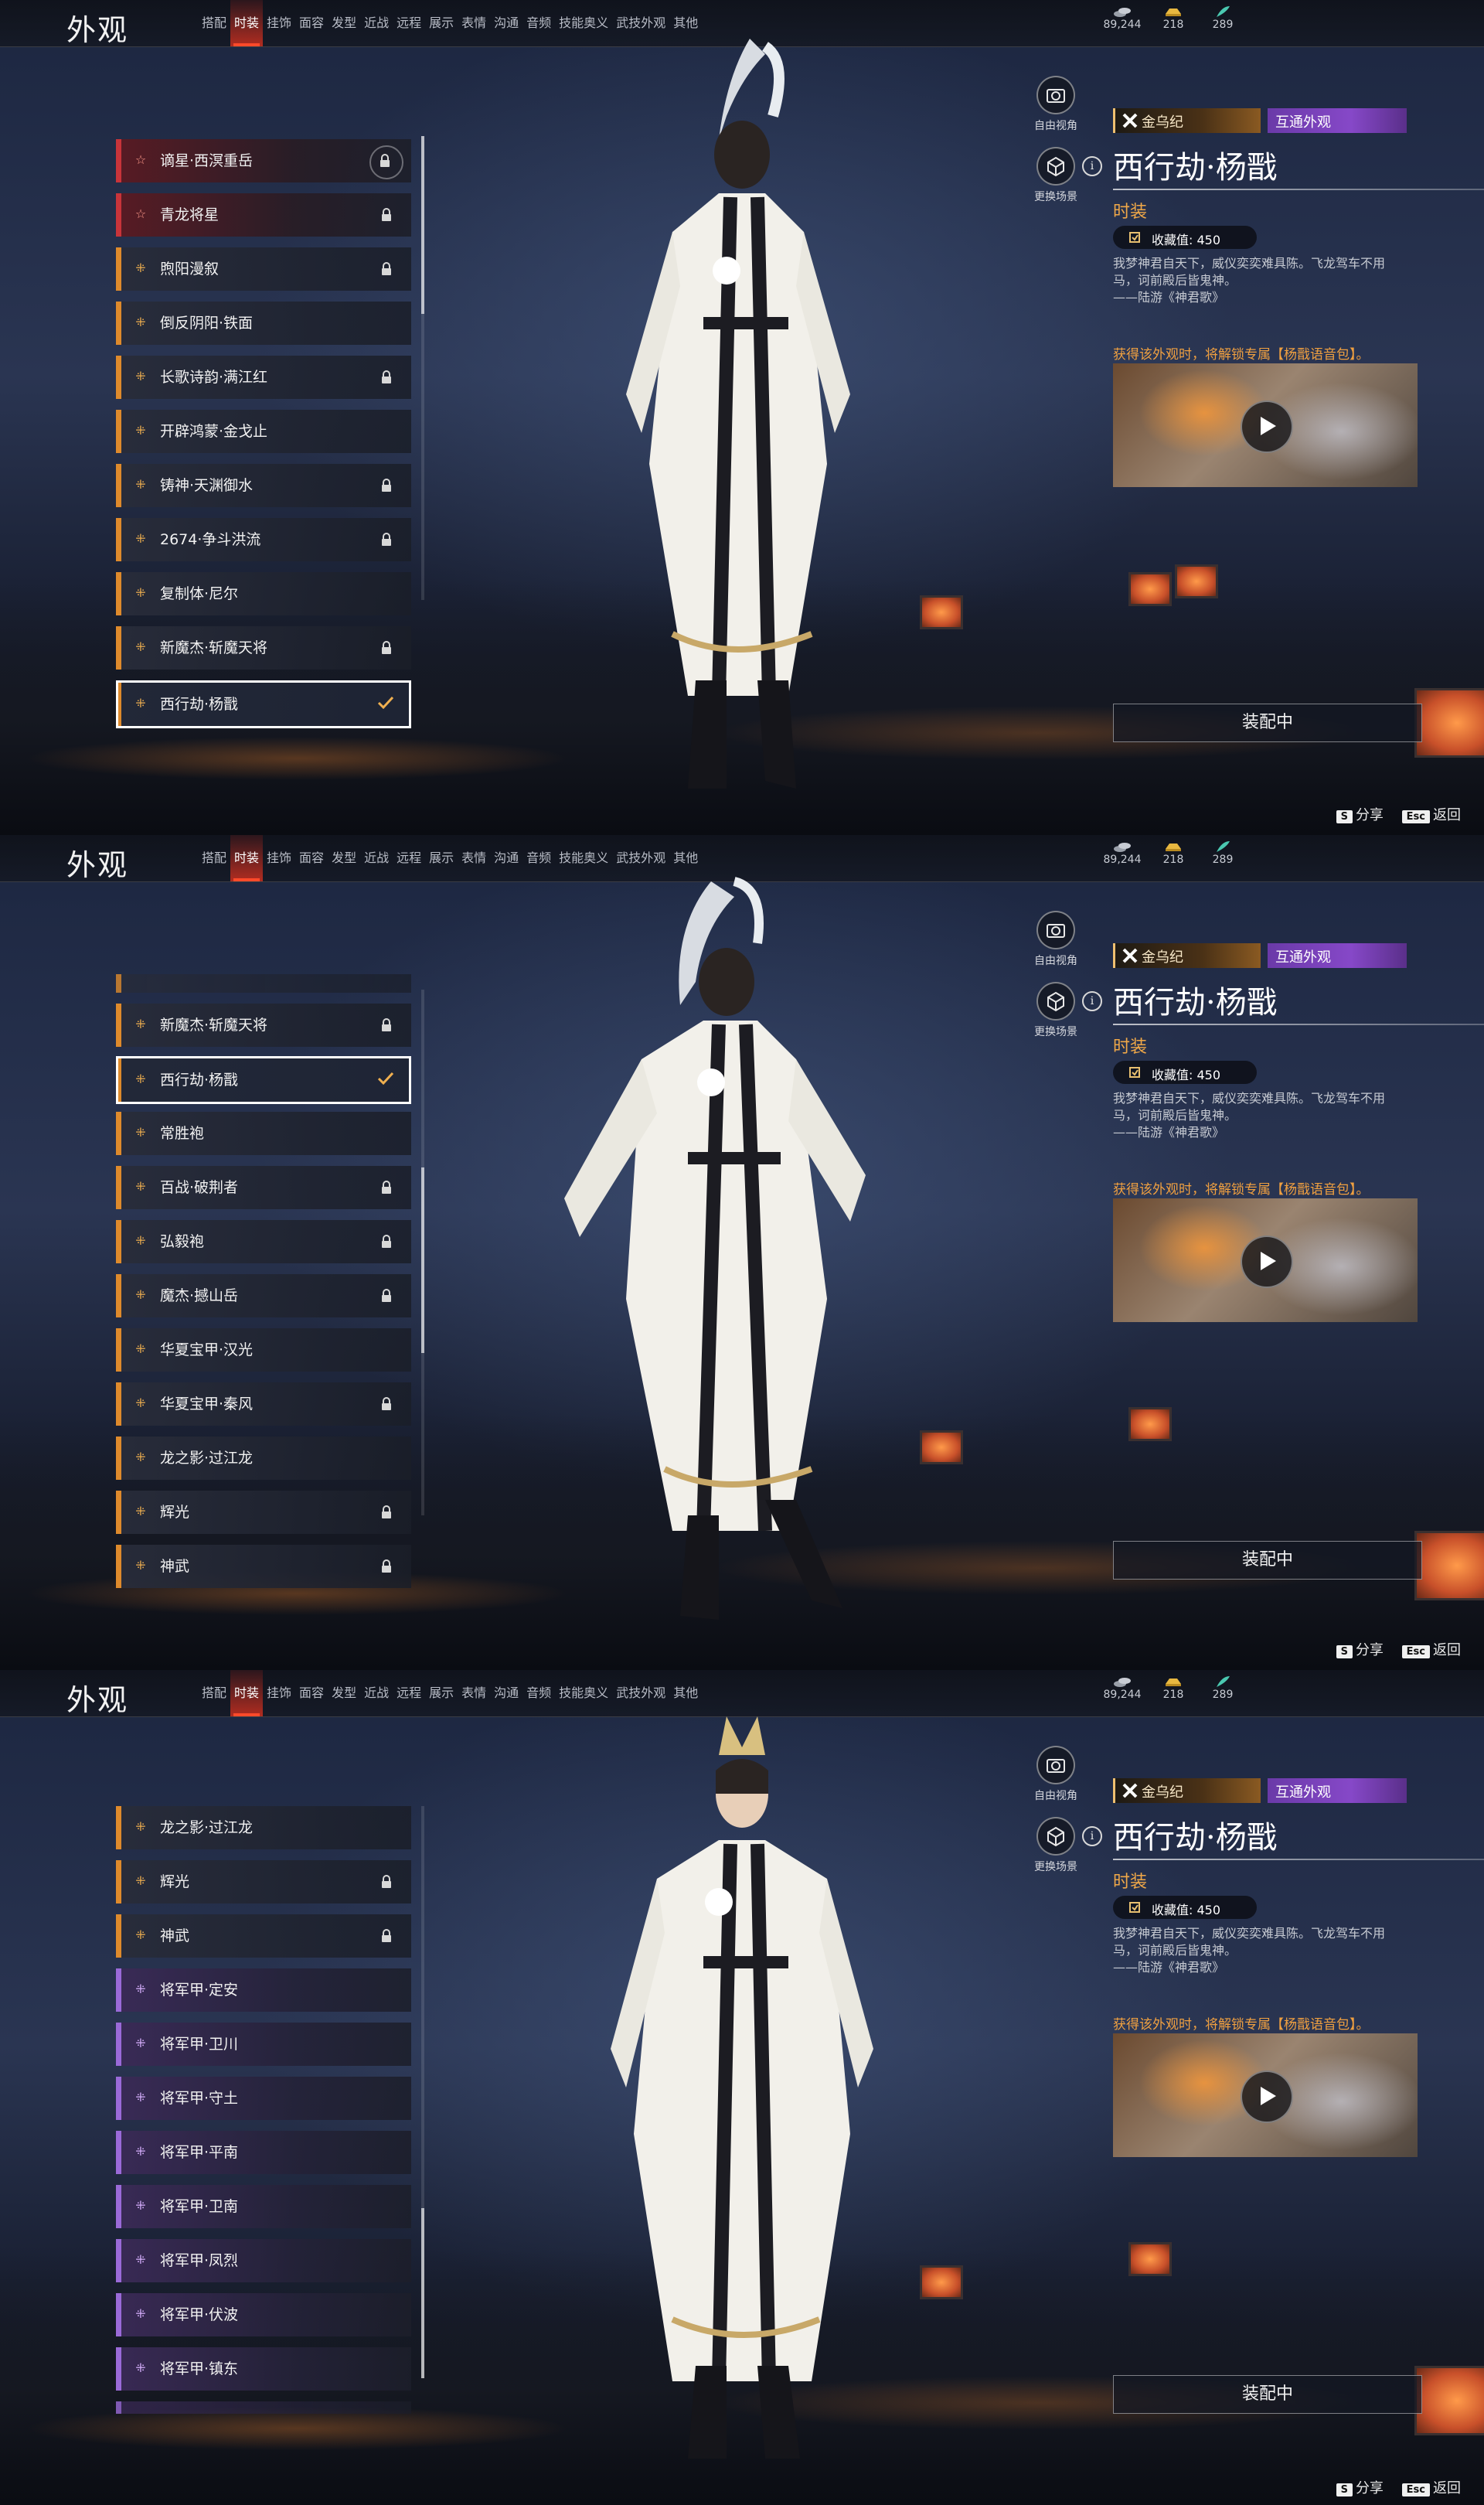  Describe the element at coordinates (263, 1133) in the screenshot. I see `list-item: ⁜ 常胜袍` at that location.